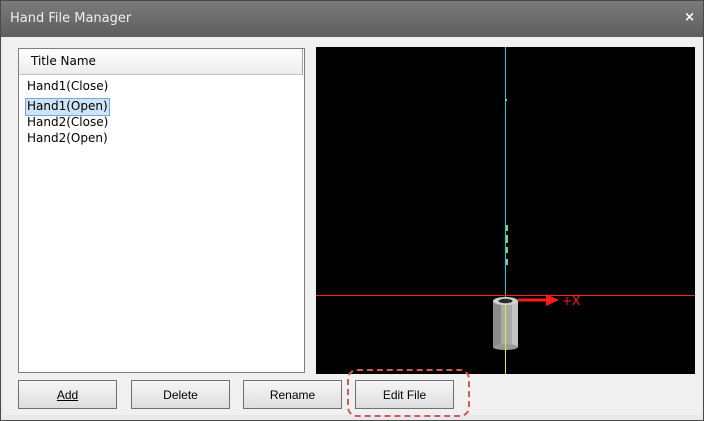  I want to click on rename-button: Rename, so click(292, 394).